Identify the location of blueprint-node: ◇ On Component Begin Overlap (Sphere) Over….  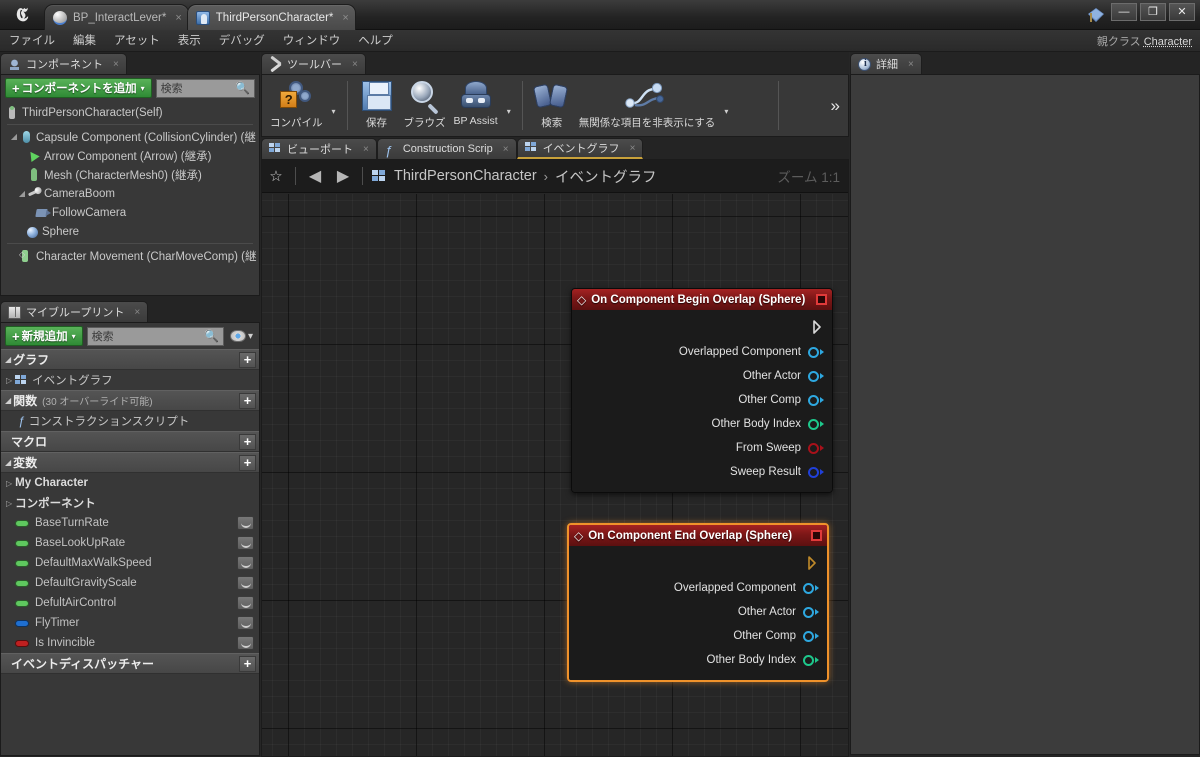
(702, 390).